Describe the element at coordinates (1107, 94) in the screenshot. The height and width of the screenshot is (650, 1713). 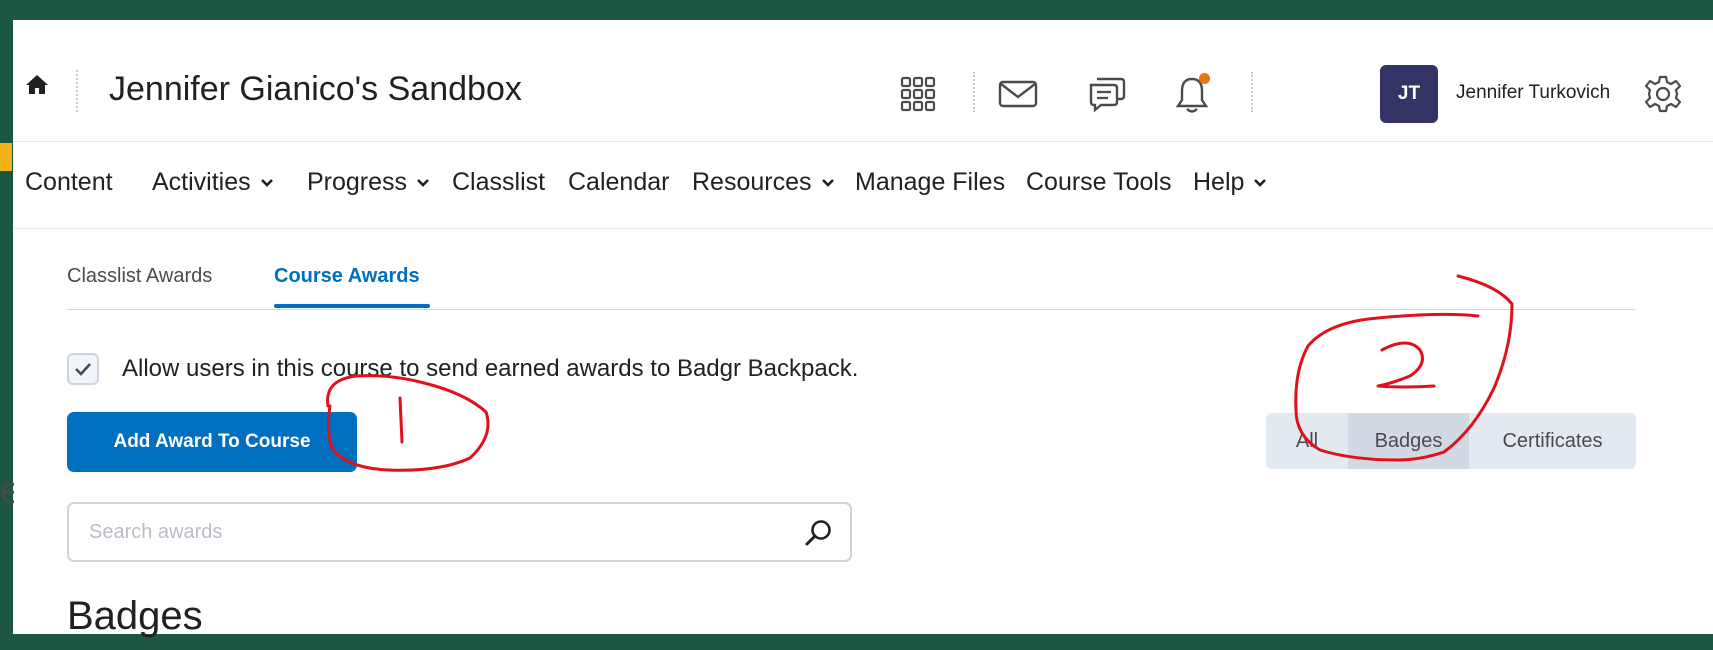
I see `messages-icon` at that location.